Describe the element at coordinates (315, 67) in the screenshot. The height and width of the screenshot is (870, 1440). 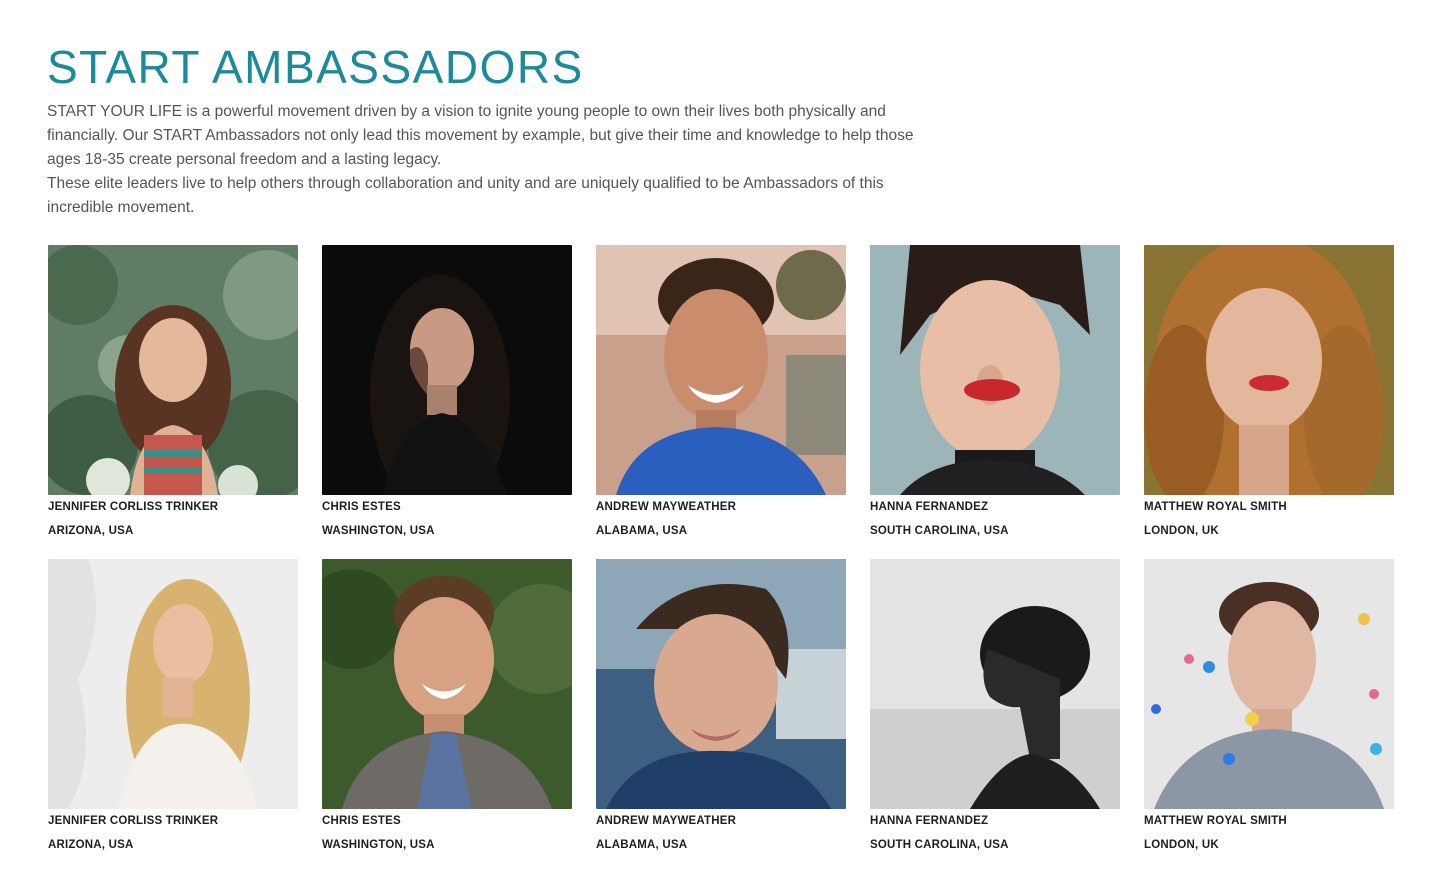
I see `page-title: START AMBASSADORS` at that location.